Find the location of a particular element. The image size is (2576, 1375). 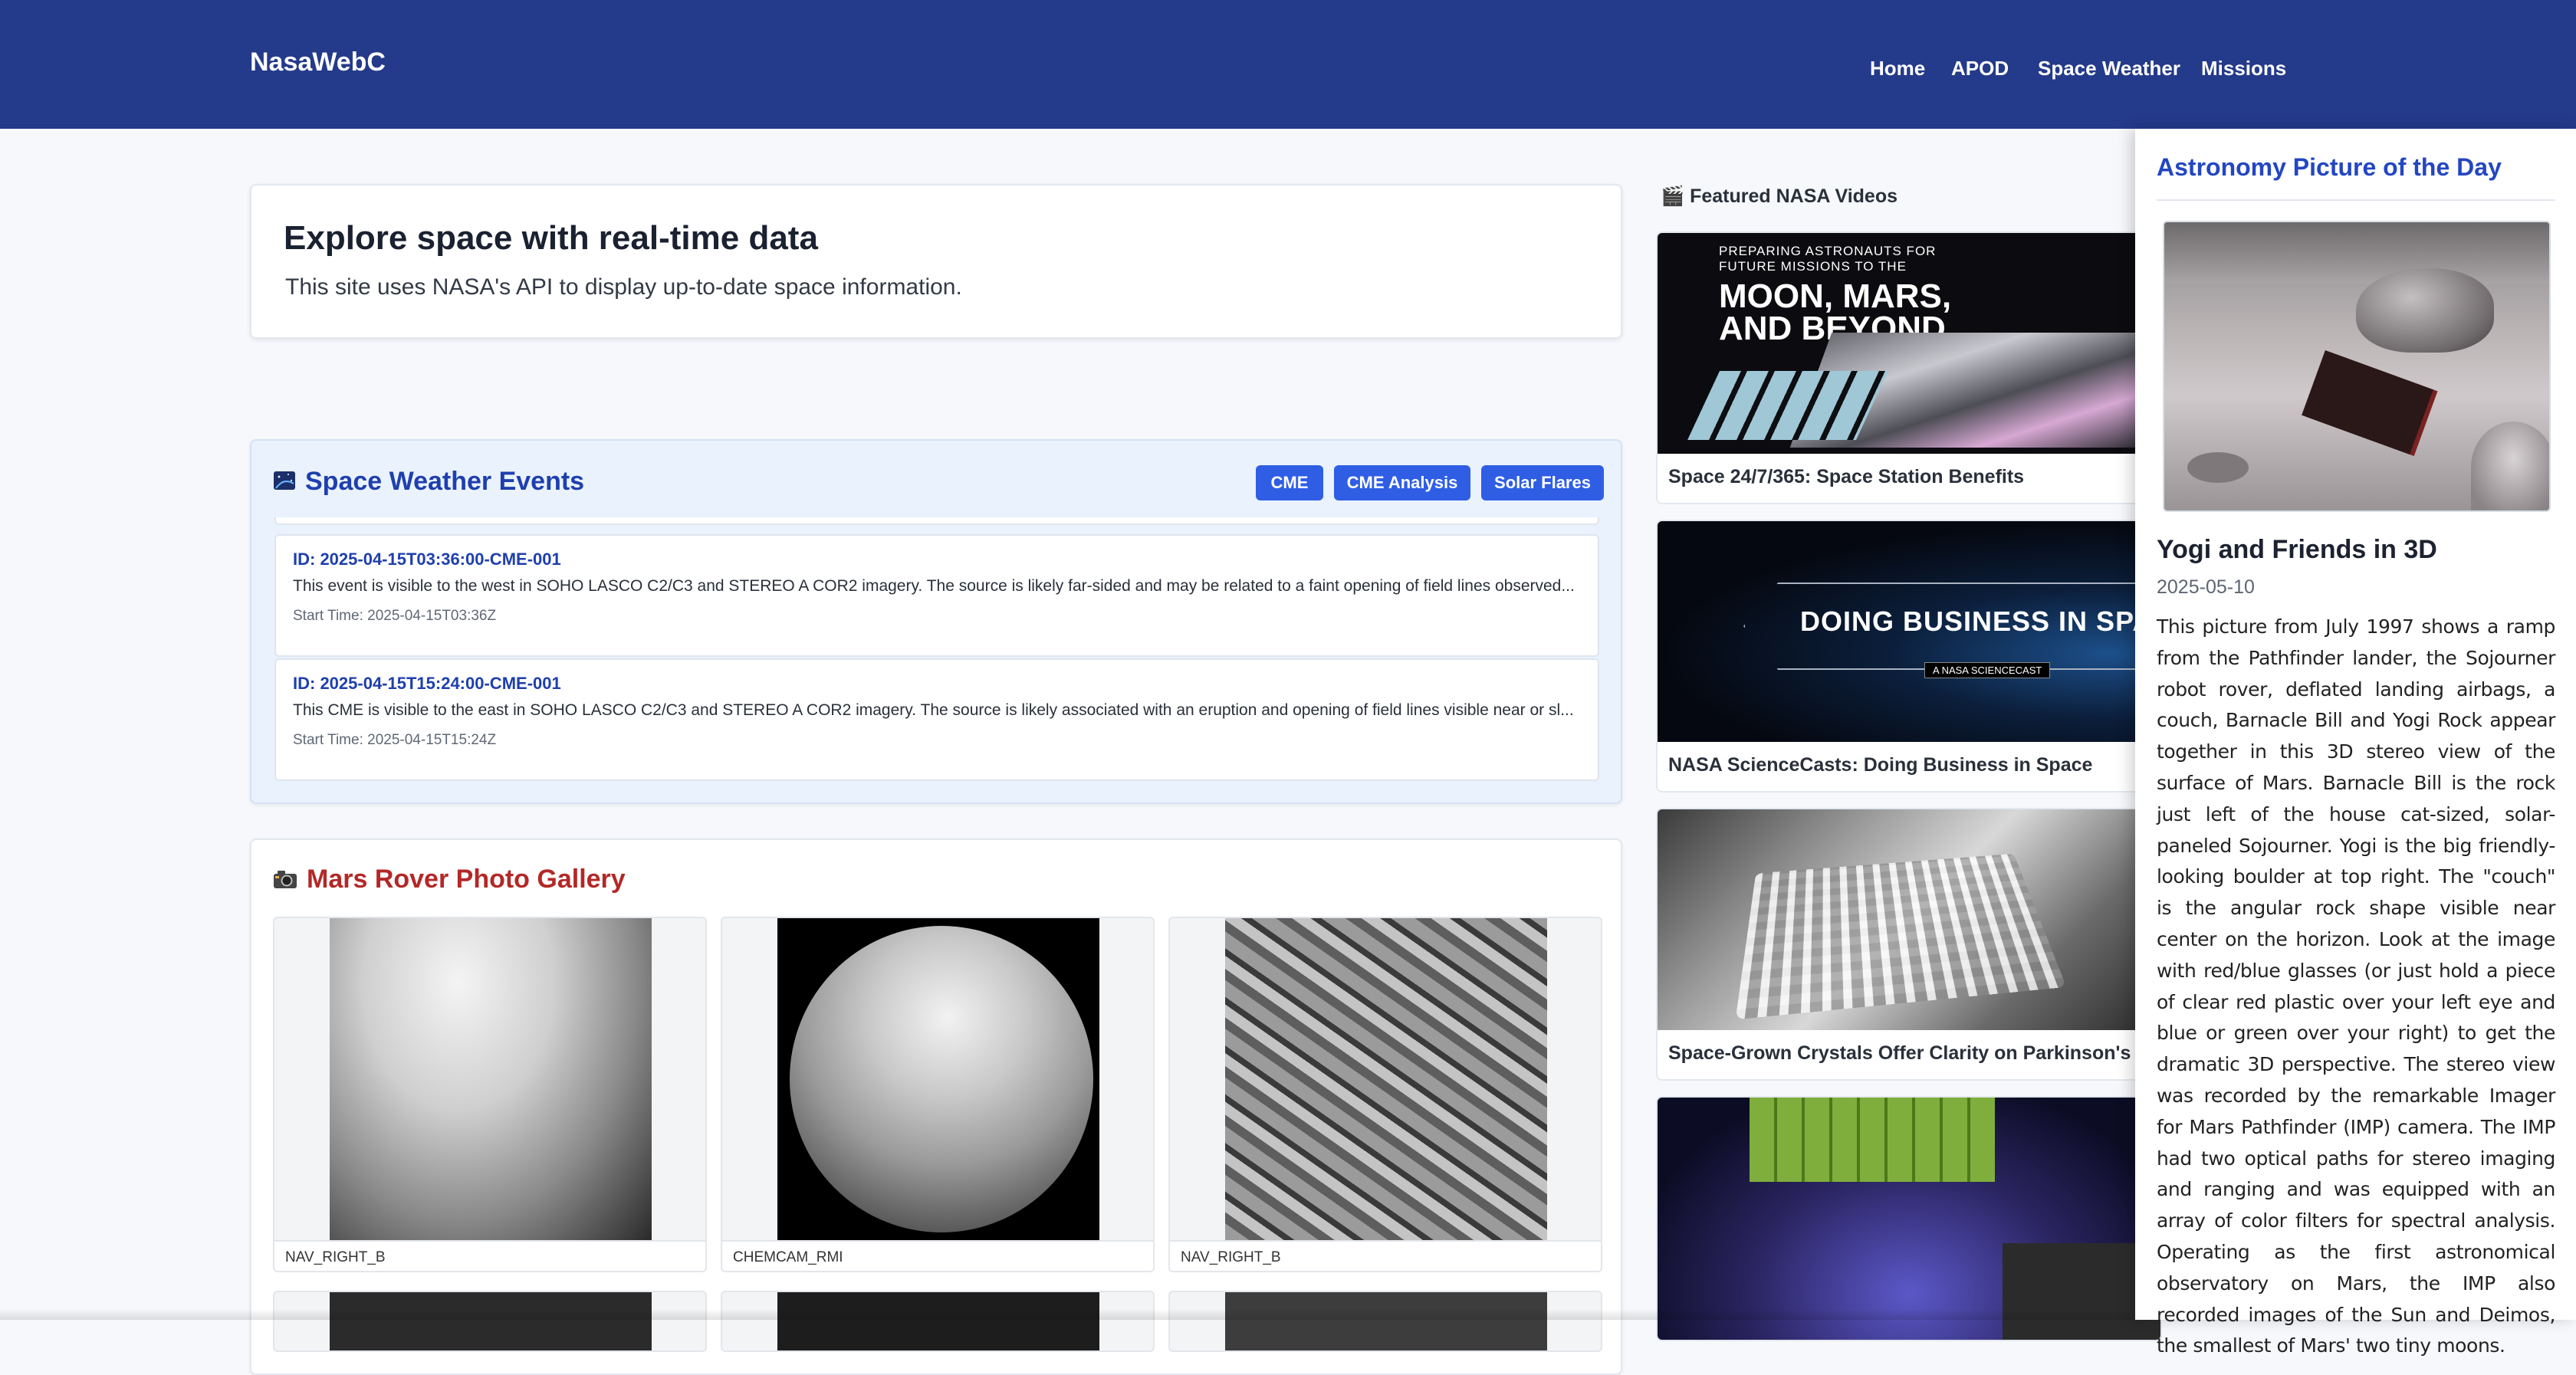

video-card is located at coordinates (1909, 1218).